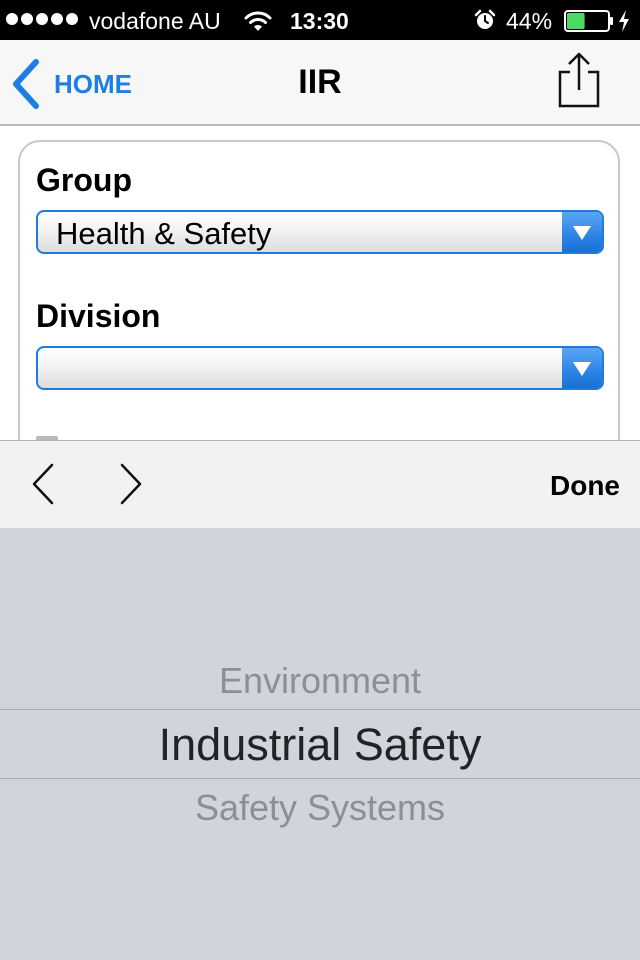  I want to click on group-label: Group, so click(84, 180).